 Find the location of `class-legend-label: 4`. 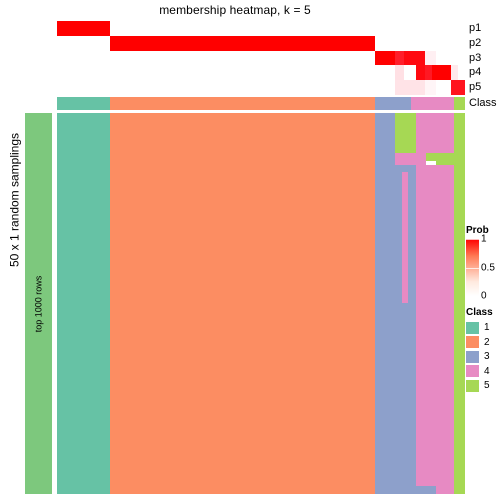

class-legend-label: 4 is located at coordinates (487, 371).